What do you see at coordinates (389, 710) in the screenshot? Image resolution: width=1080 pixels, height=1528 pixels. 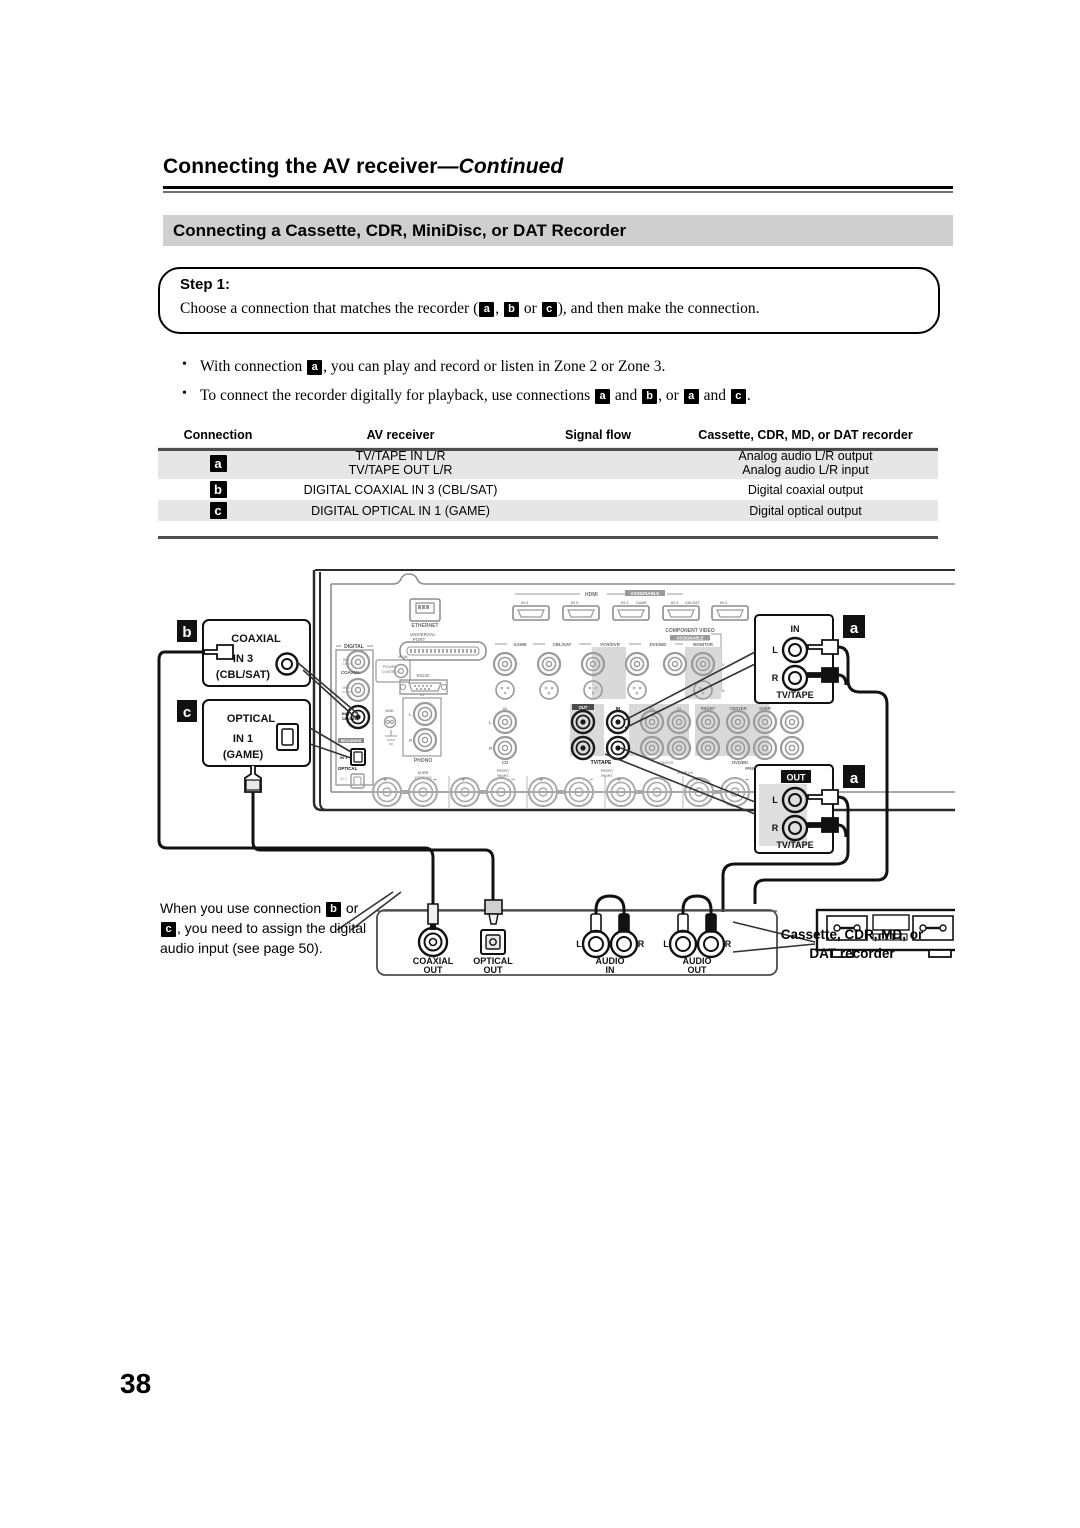 I see `svg-text: GND` at bounding box center [389, 710].